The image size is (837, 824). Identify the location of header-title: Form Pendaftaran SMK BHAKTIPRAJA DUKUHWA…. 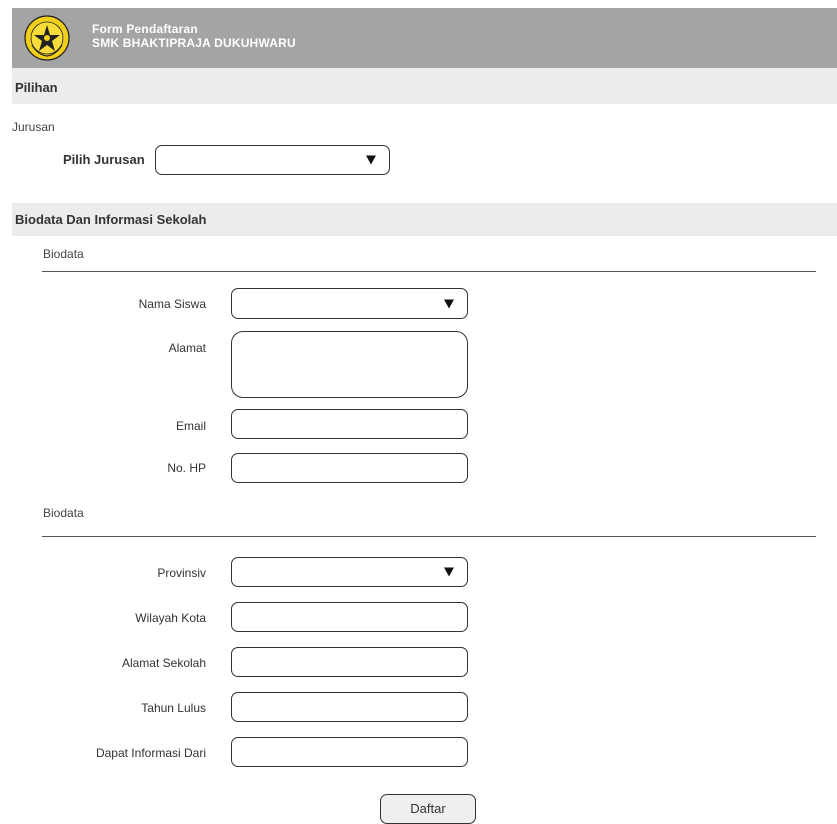
(194, 36).